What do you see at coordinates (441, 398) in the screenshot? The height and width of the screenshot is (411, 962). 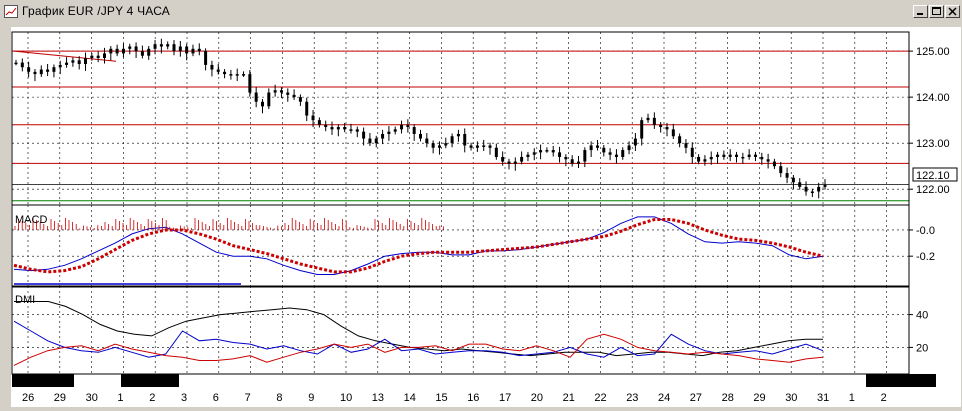 I see `day-label: 15` at bounding box center [441, 398].